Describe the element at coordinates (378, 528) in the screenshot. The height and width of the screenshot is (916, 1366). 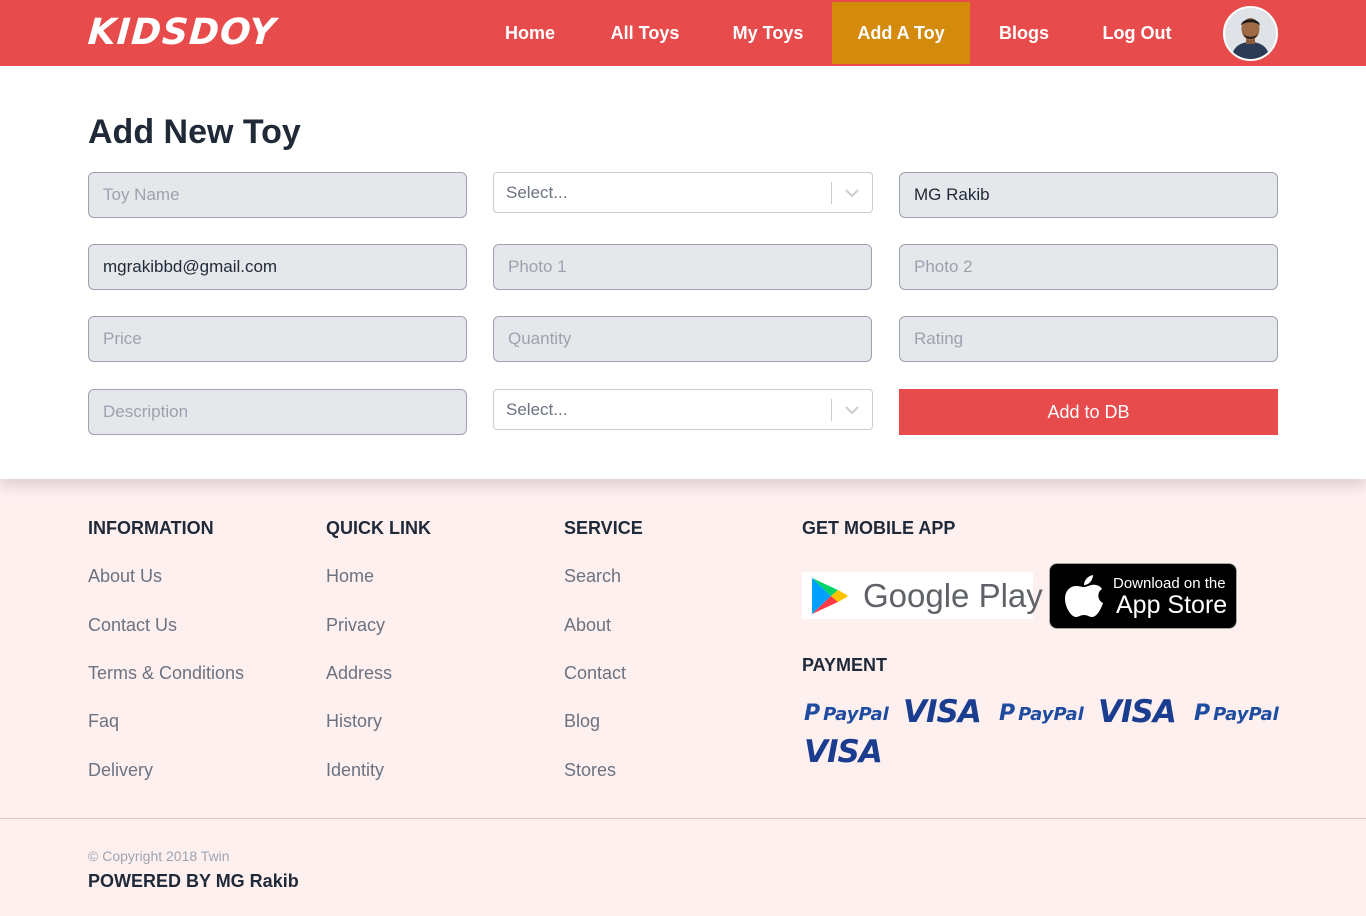
I see `footer-heading-quick-link: QUICK LINK` at that location.